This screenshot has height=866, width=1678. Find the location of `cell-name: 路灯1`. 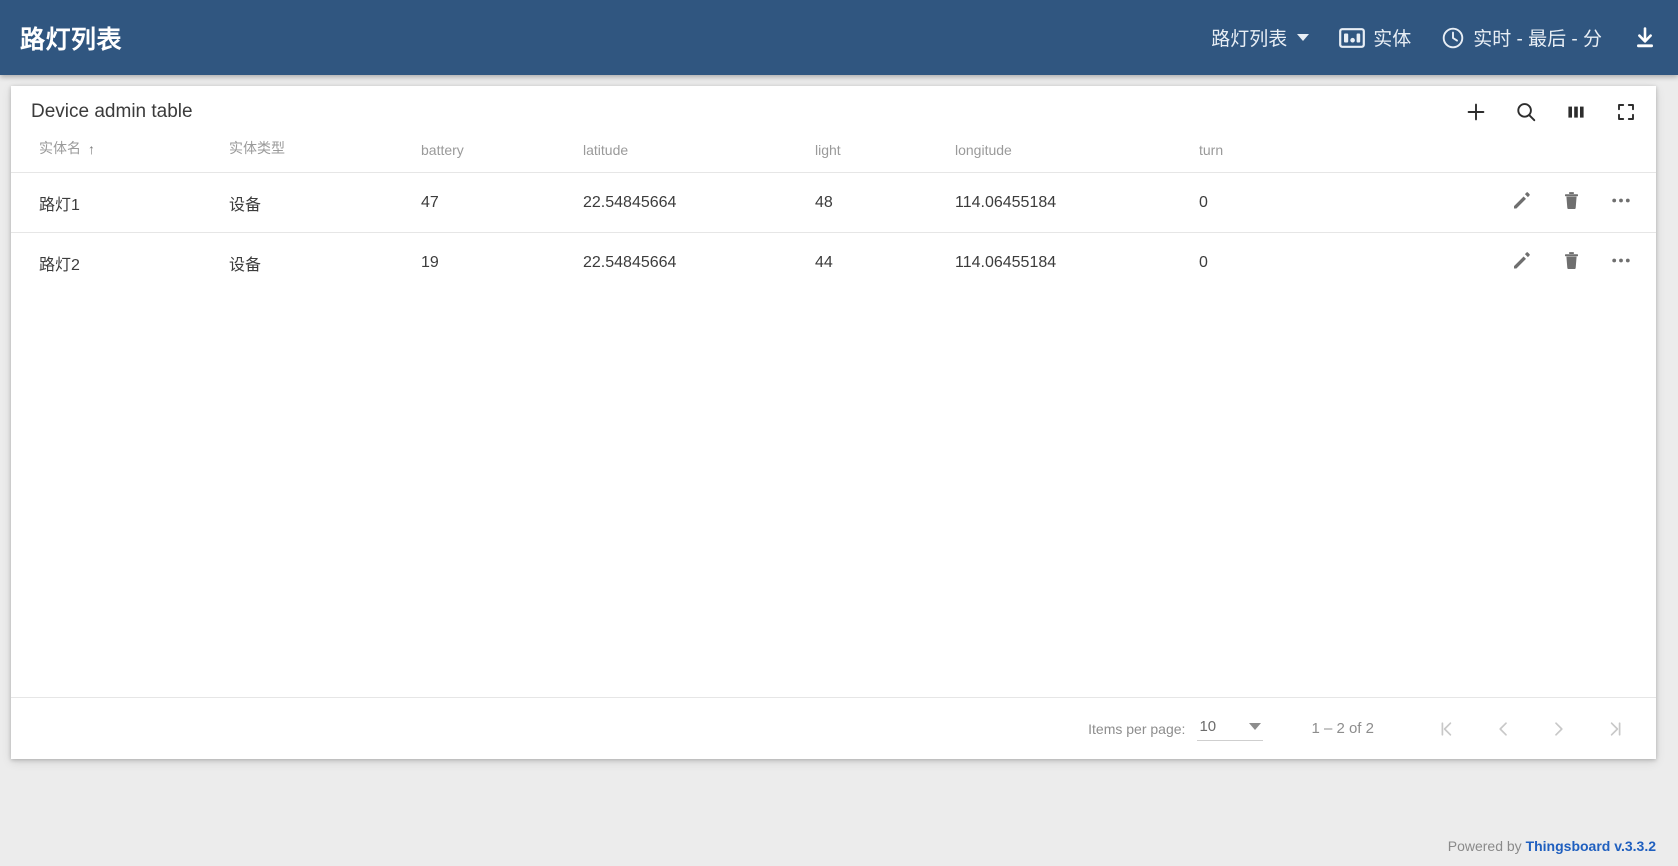

cell-name: 路灯1 is located at coordinates (120, 202).